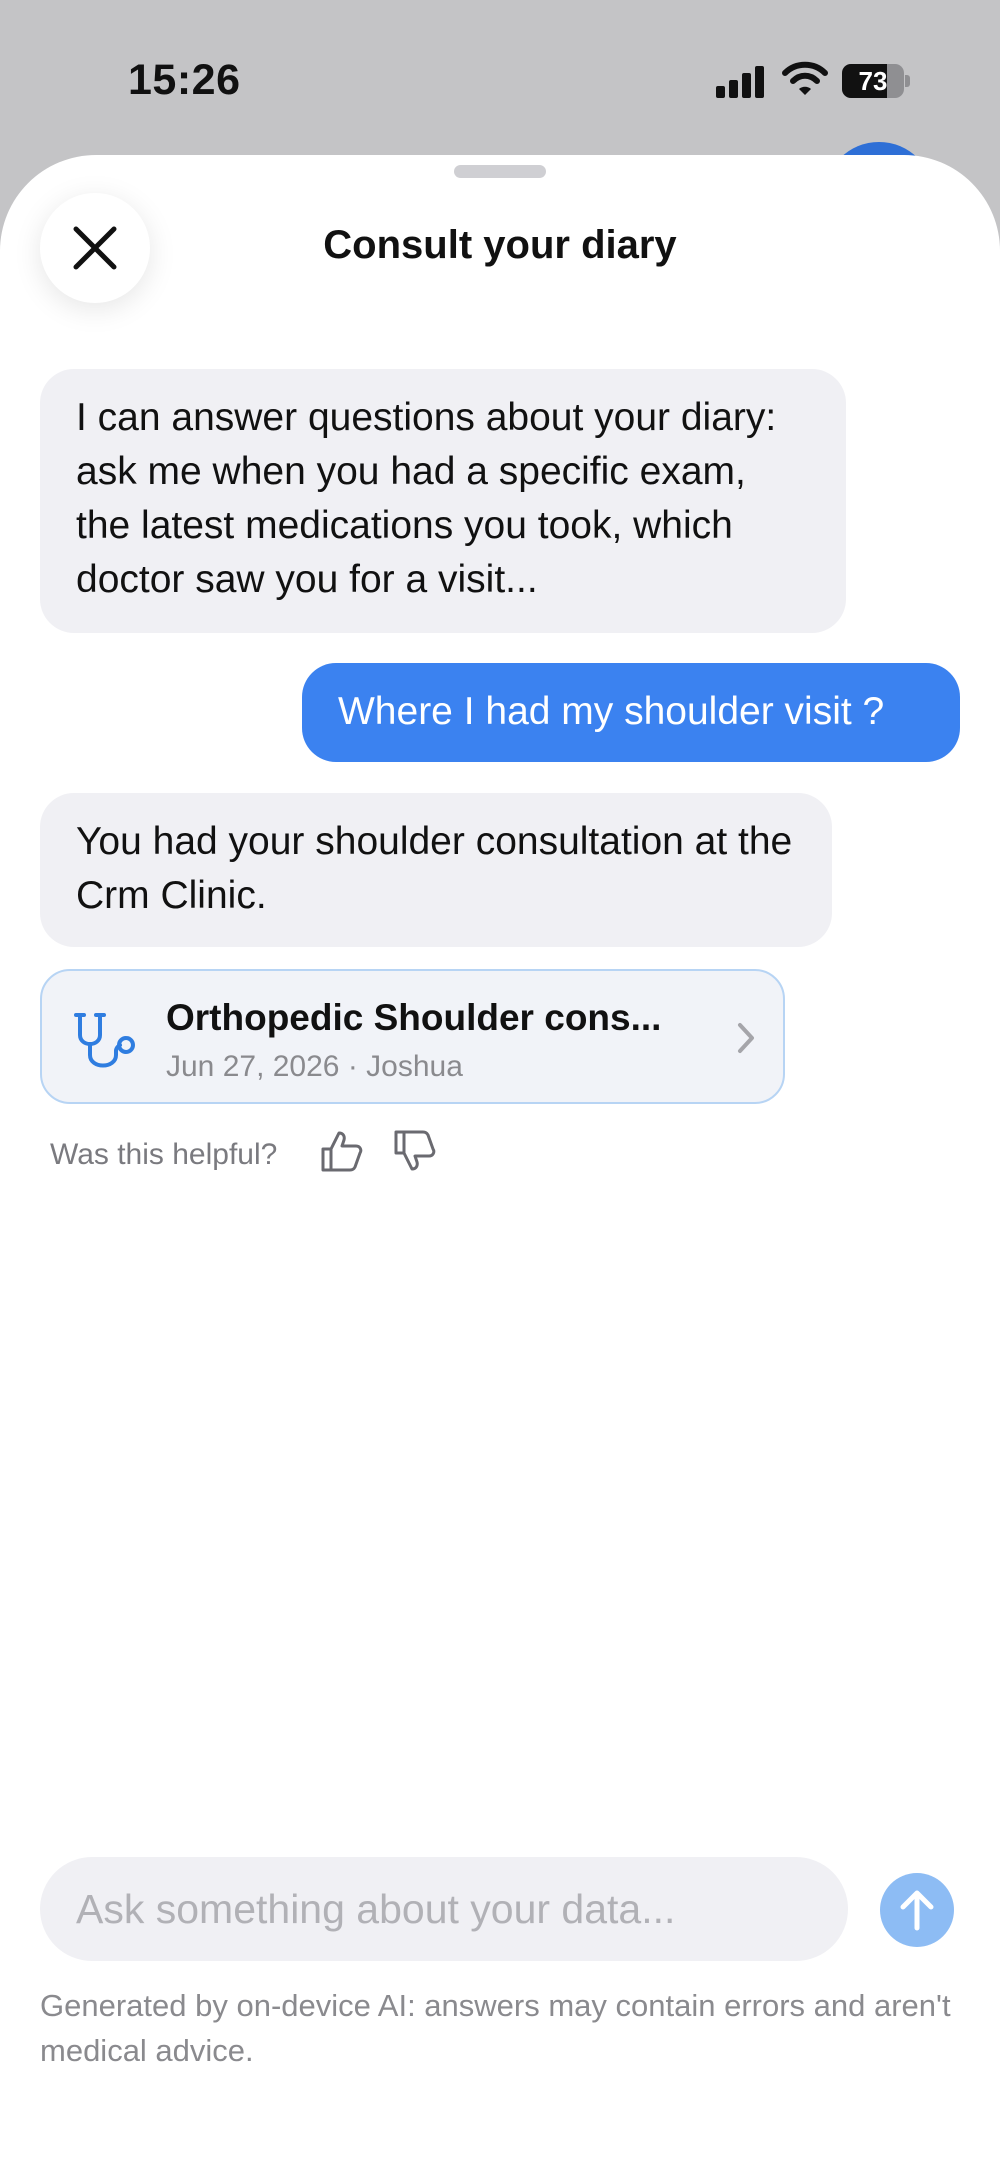 The height and width of the screenshot is (2174, 1000). I want to click on stethoscope-icon, so click(104, 1040).